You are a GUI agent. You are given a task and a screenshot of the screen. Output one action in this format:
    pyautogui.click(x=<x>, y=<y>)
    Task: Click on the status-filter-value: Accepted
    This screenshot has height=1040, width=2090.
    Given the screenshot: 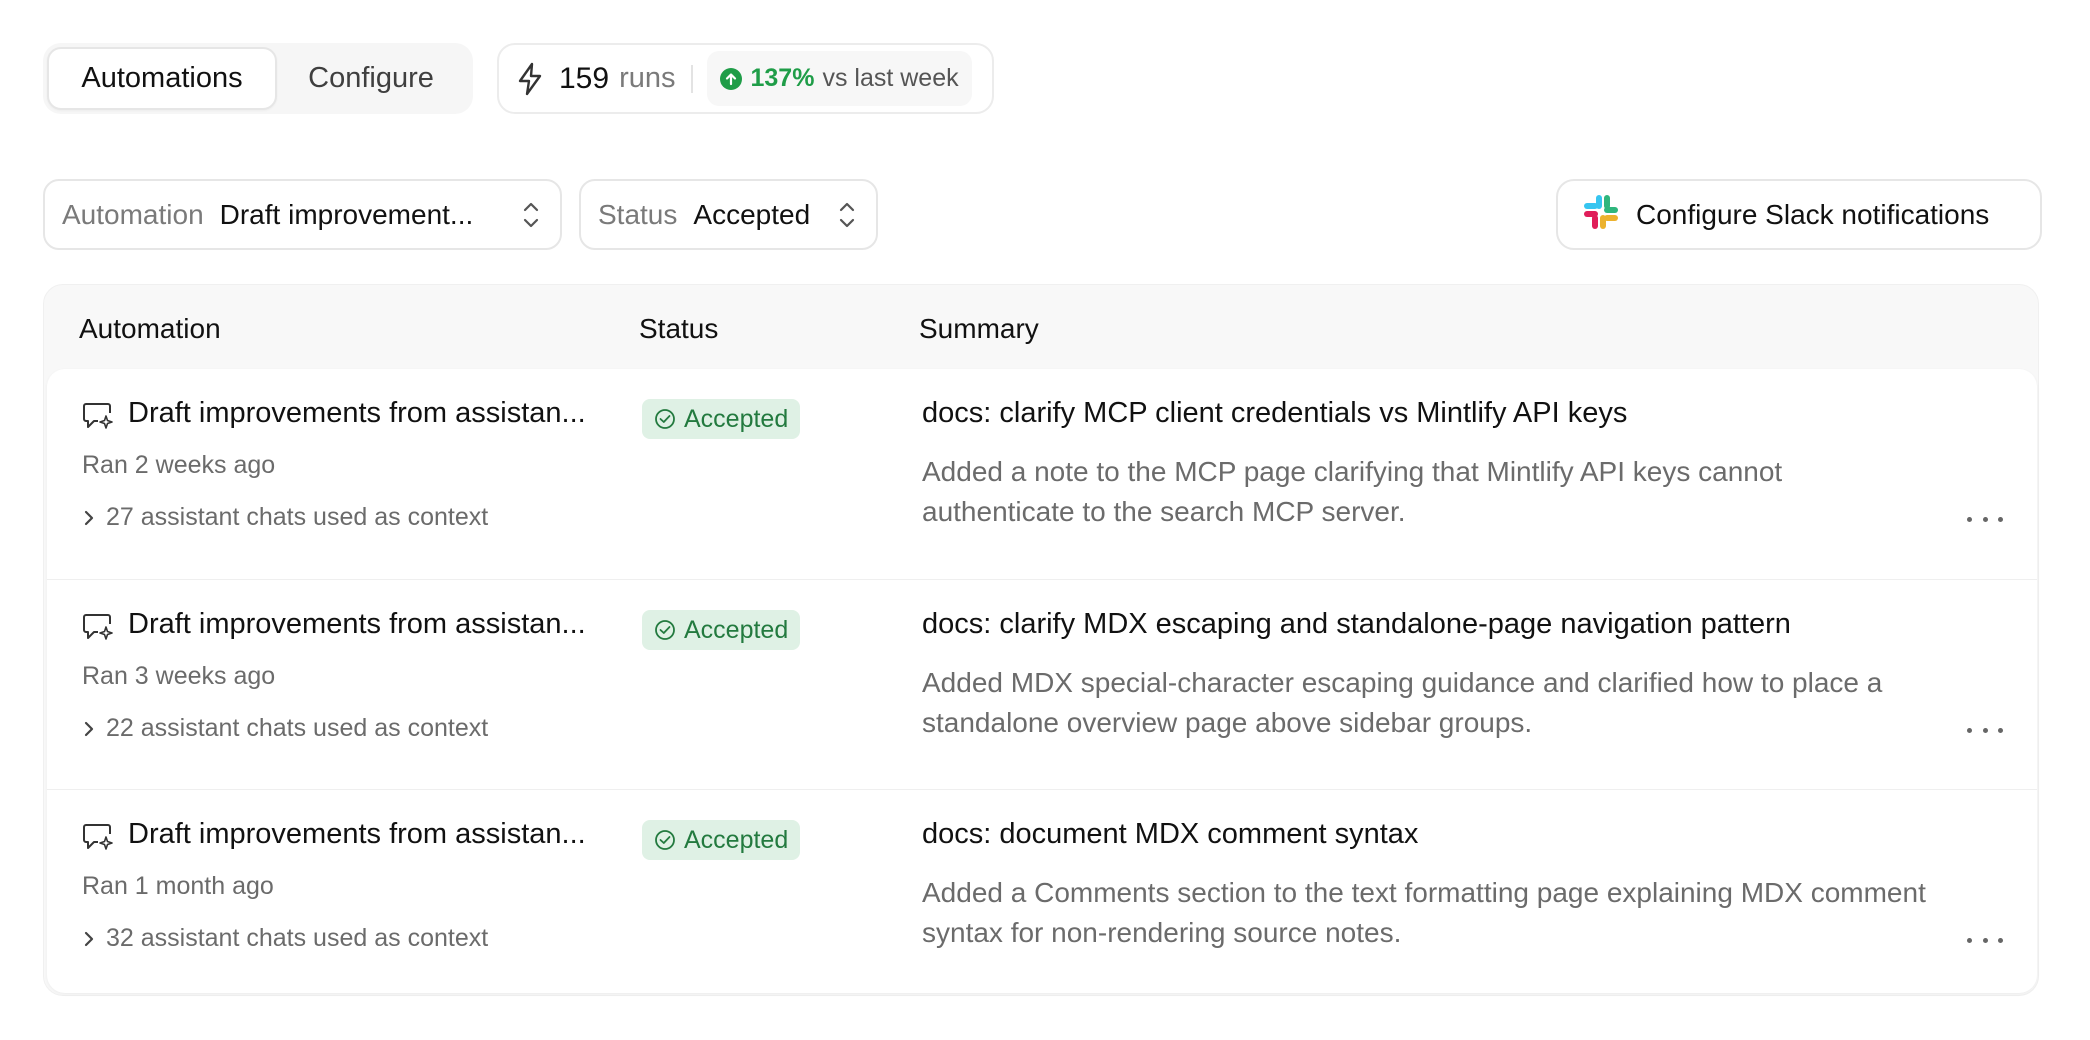 What is the action you would take?
    pyautogui.click(x=752, y=214)
    